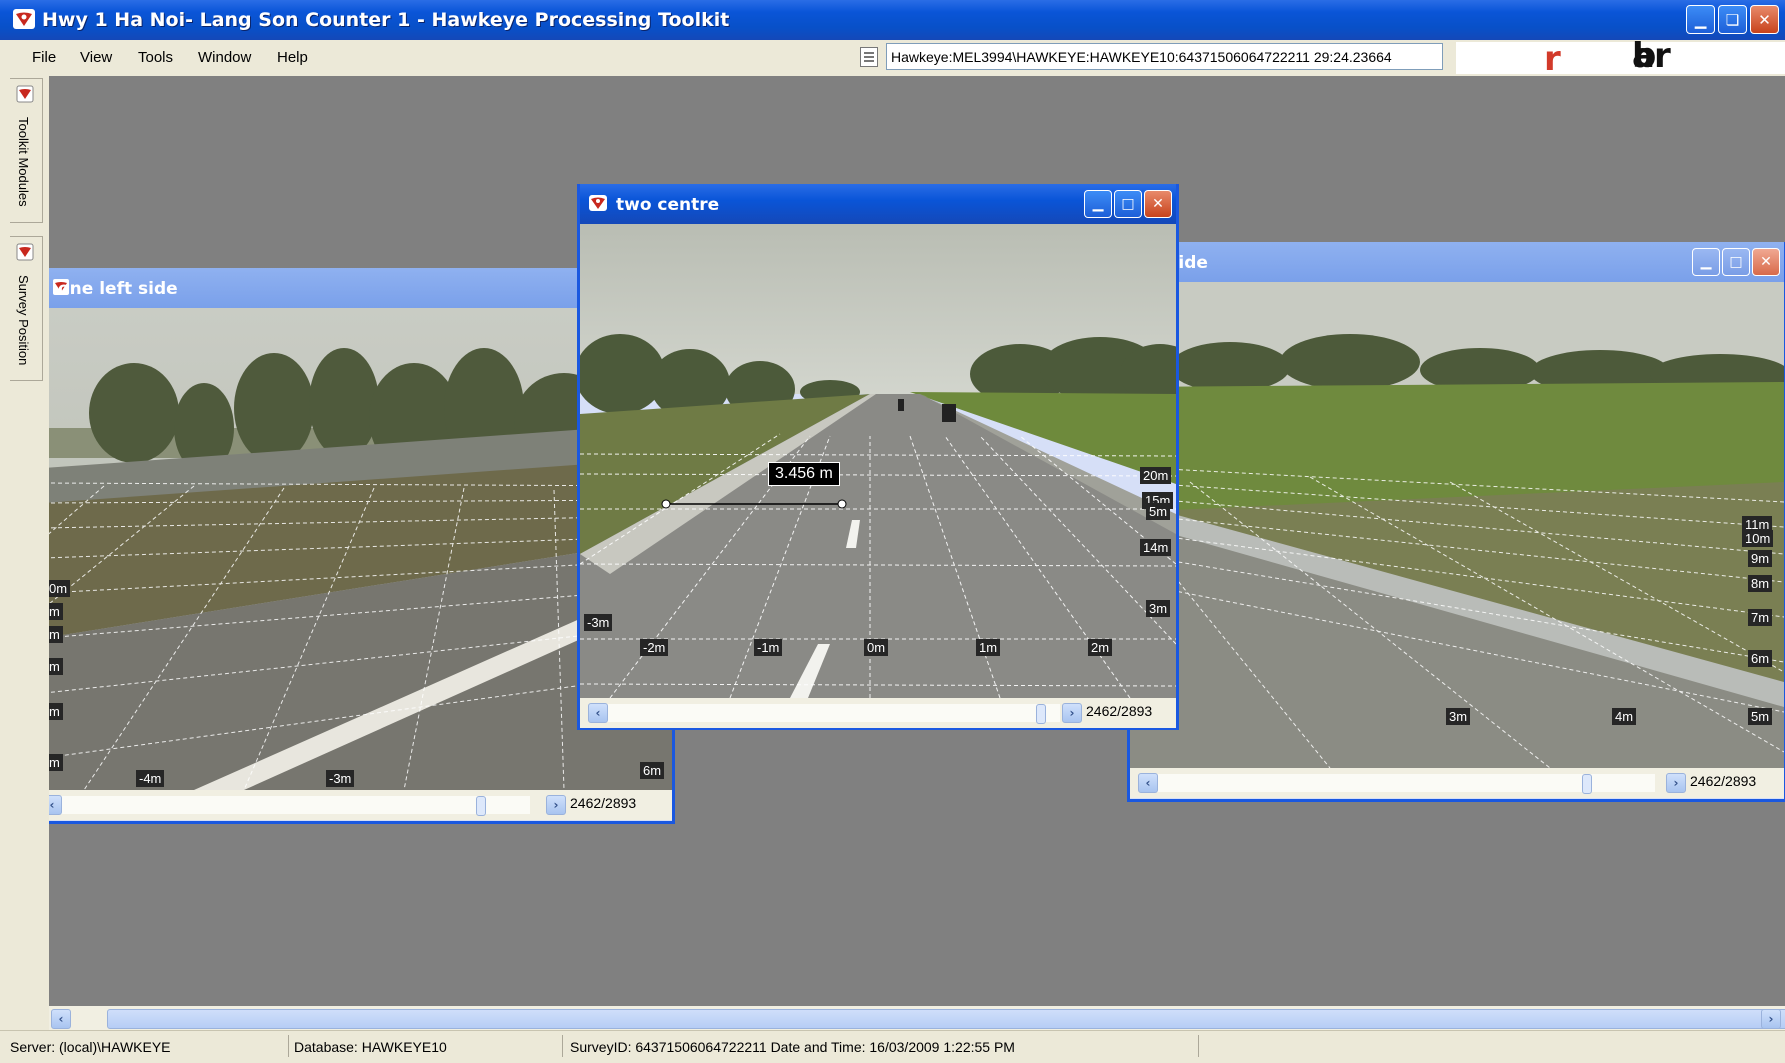  Describe the element at coordinates (90, 1047) in the screenshot. I see `status-server: Server: (local)\HAWKEYE` at that location.